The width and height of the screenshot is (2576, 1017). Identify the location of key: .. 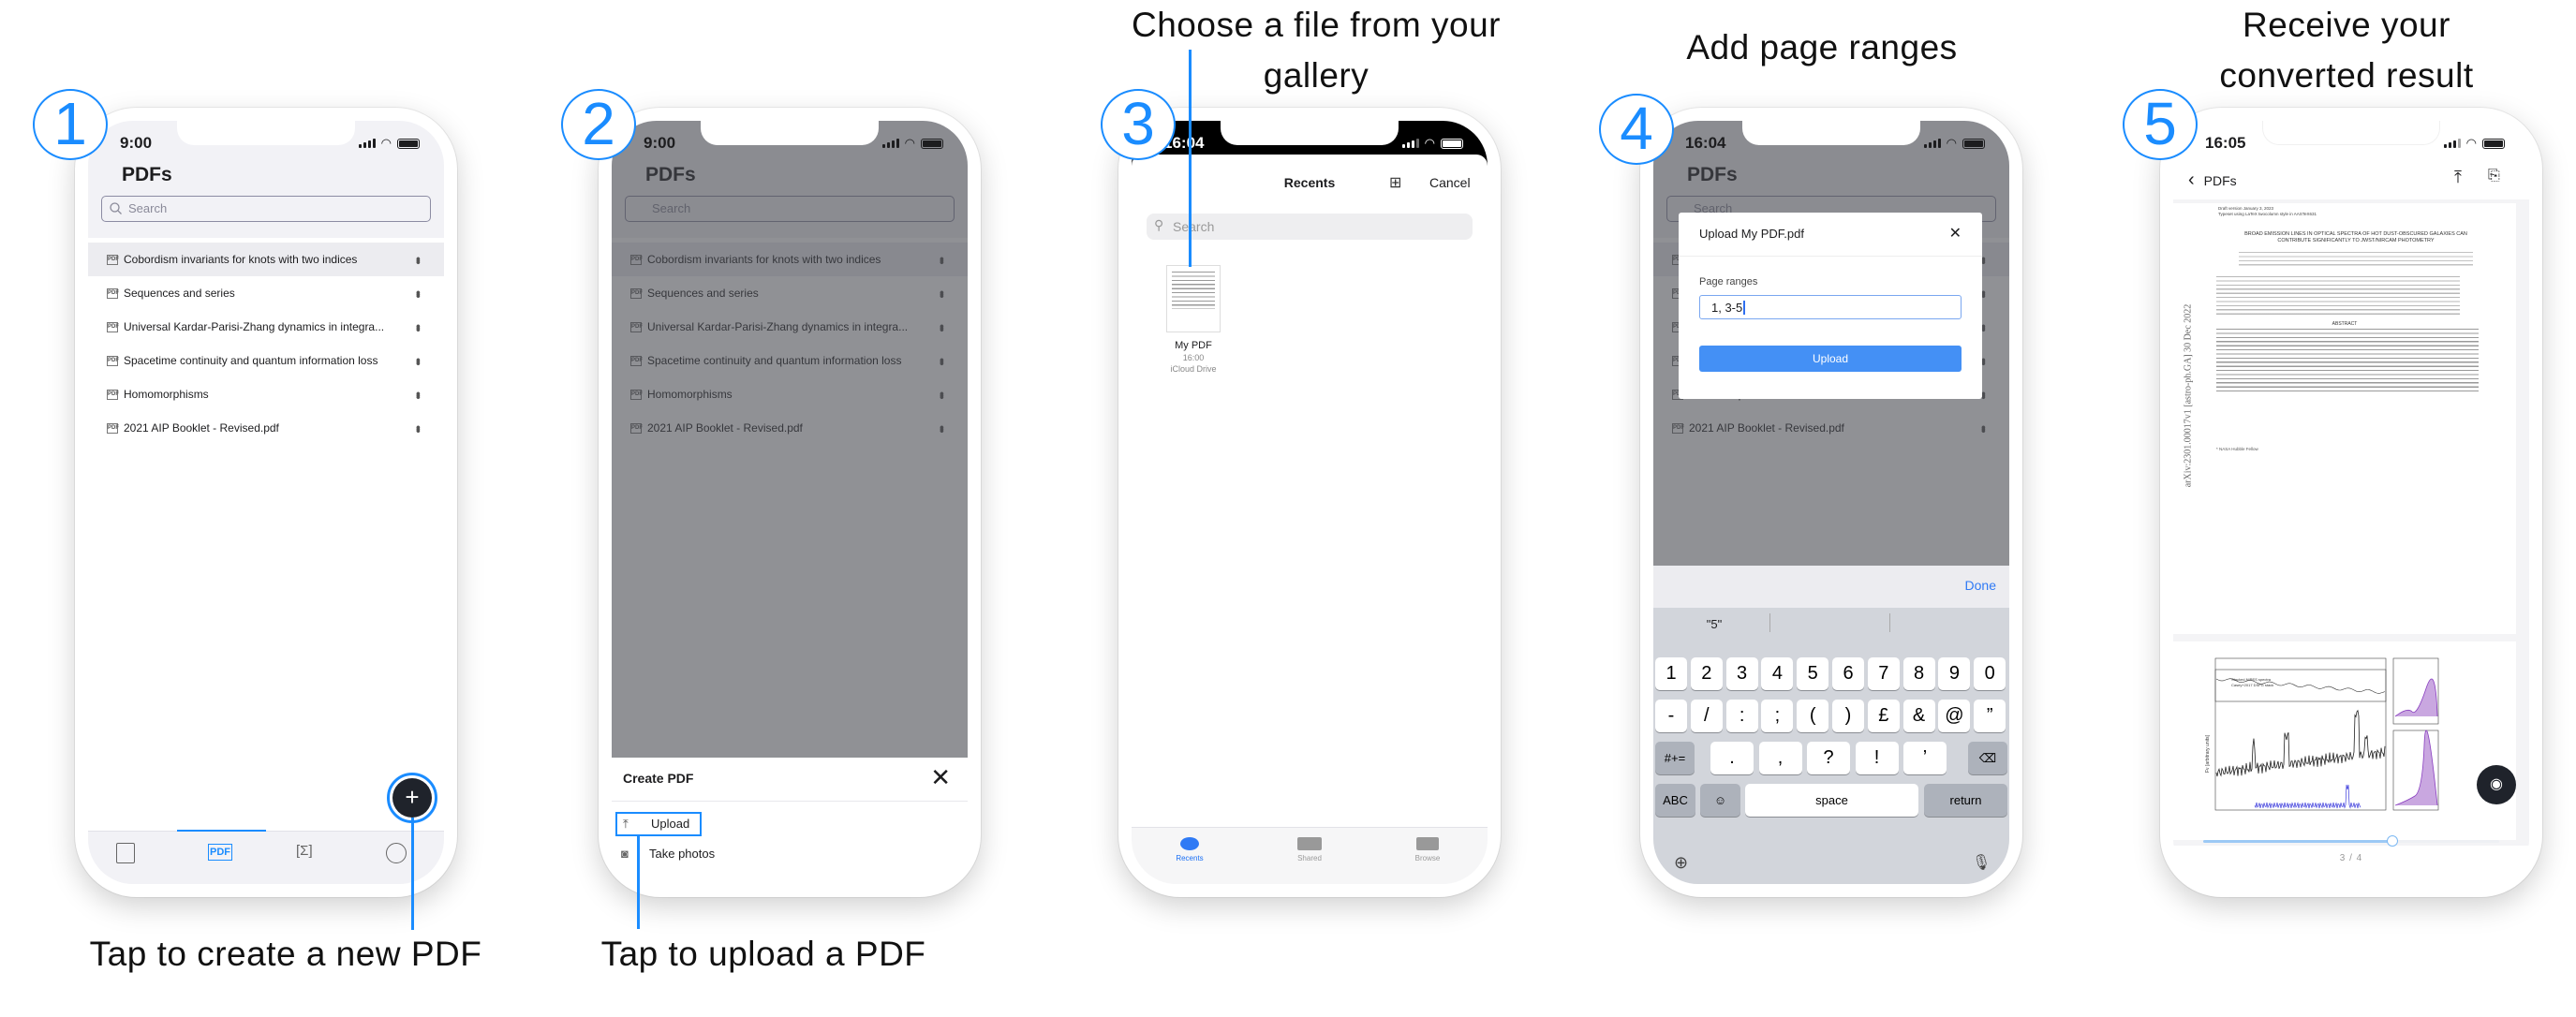
(1732, 758).